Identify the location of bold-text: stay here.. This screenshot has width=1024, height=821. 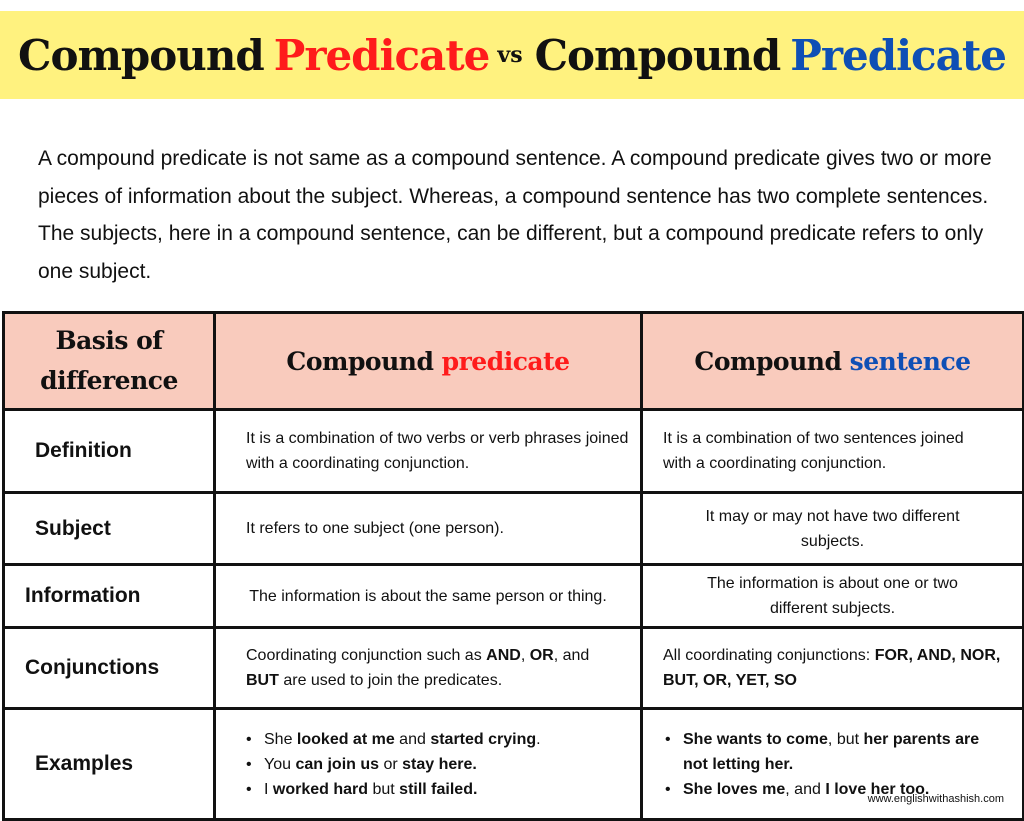
(439, 764).